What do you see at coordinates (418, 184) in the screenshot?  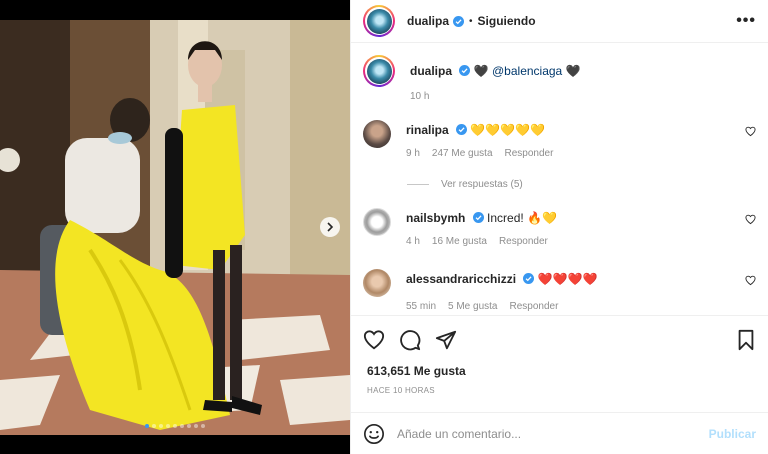 I see `replies-line` at bounding box center [418, 184].